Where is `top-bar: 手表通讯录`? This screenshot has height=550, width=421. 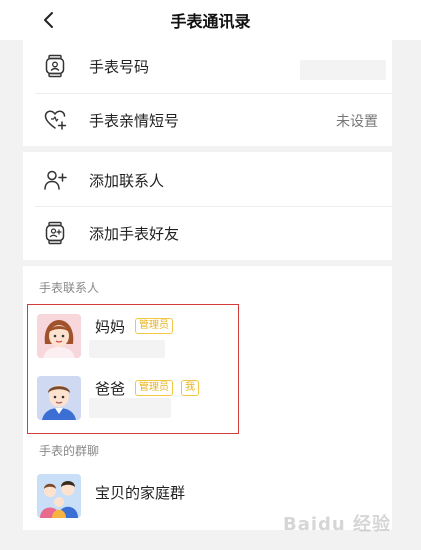 top-bar: 手表通讯录 is located at coordinates (210, 20).